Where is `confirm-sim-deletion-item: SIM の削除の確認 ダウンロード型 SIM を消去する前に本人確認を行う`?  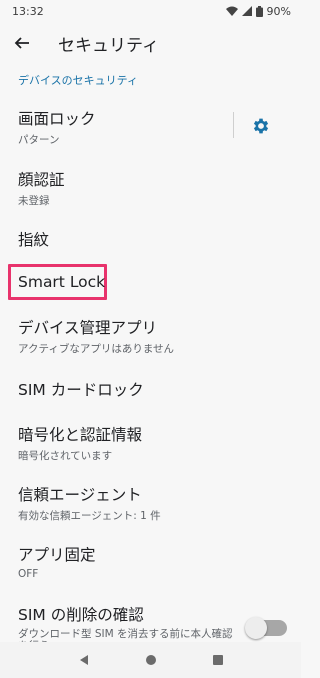
confirm-sim-deletion-item: SIM の削除の確認 ダウンロード型 SIM を消去する前に本人確認を行う is located at coordinates (128, 622).